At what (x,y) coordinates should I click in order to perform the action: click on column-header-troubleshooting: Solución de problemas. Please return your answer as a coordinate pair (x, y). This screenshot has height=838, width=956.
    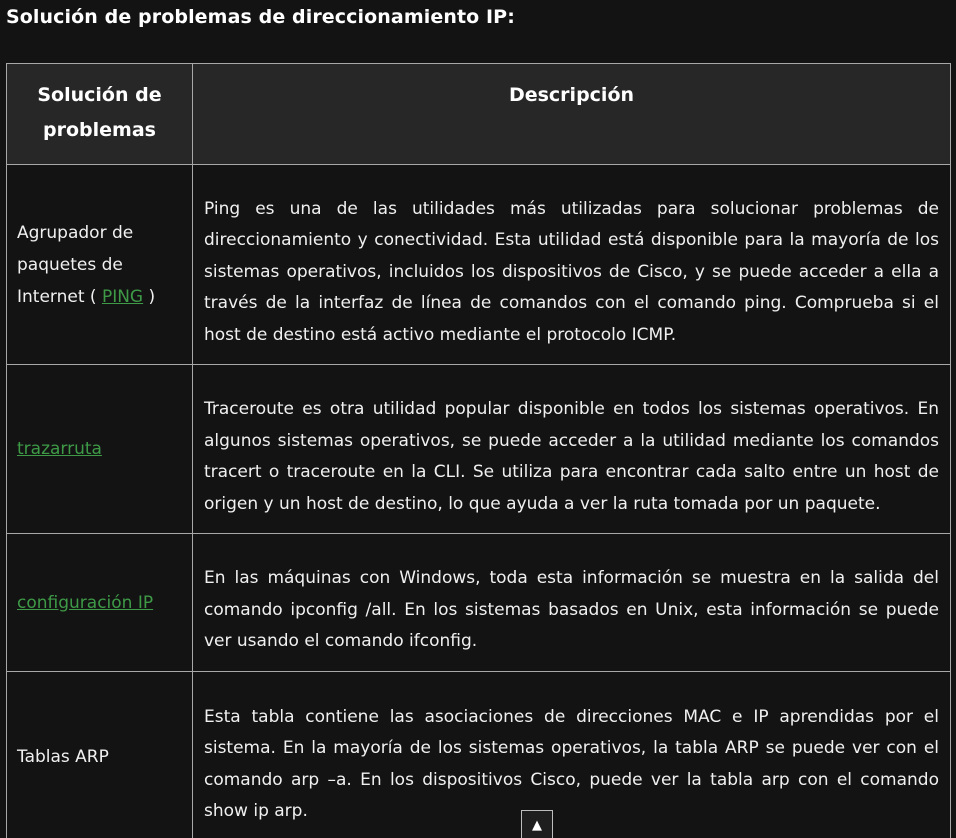
    Looking at the image, I should click on (99, 114).